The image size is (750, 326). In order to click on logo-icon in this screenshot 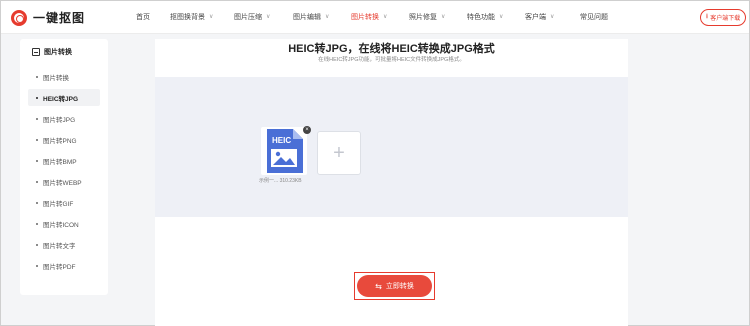, I will do `click(19, 17)`.